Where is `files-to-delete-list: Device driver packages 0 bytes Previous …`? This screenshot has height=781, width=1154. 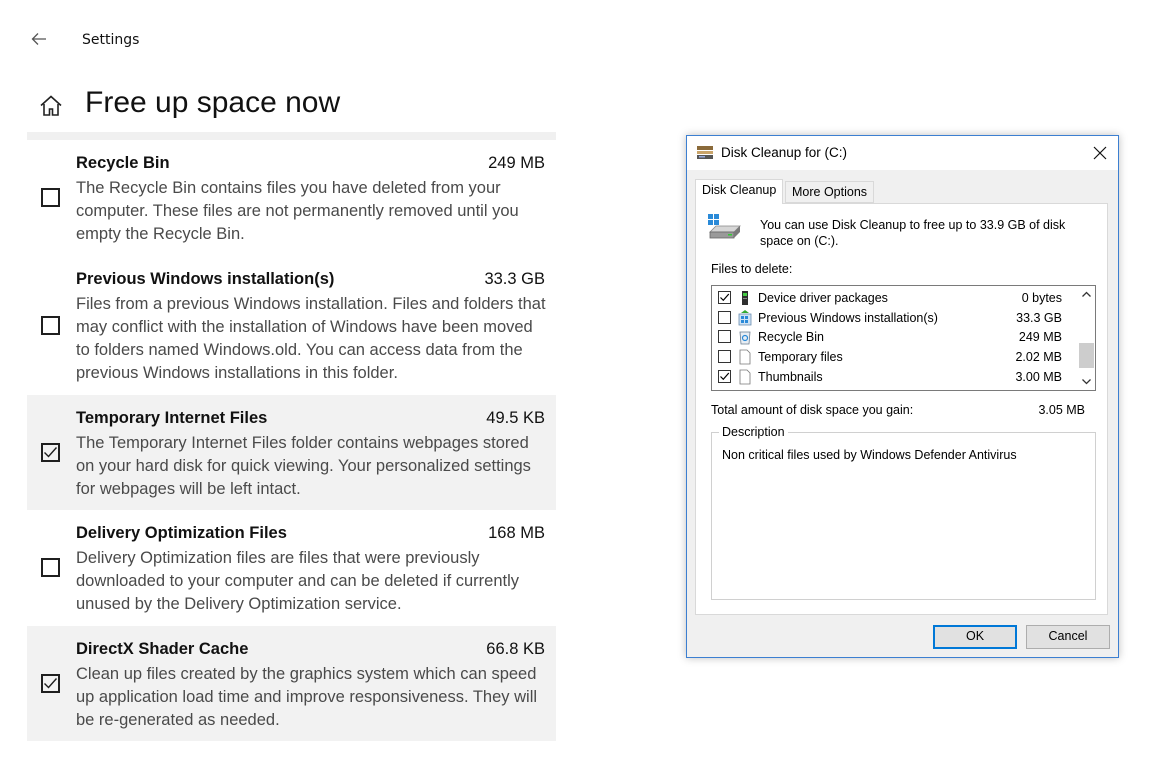 files-to-delete-list: Device driver packages 0 bytes Previous … is located at coordinates (903, 338).